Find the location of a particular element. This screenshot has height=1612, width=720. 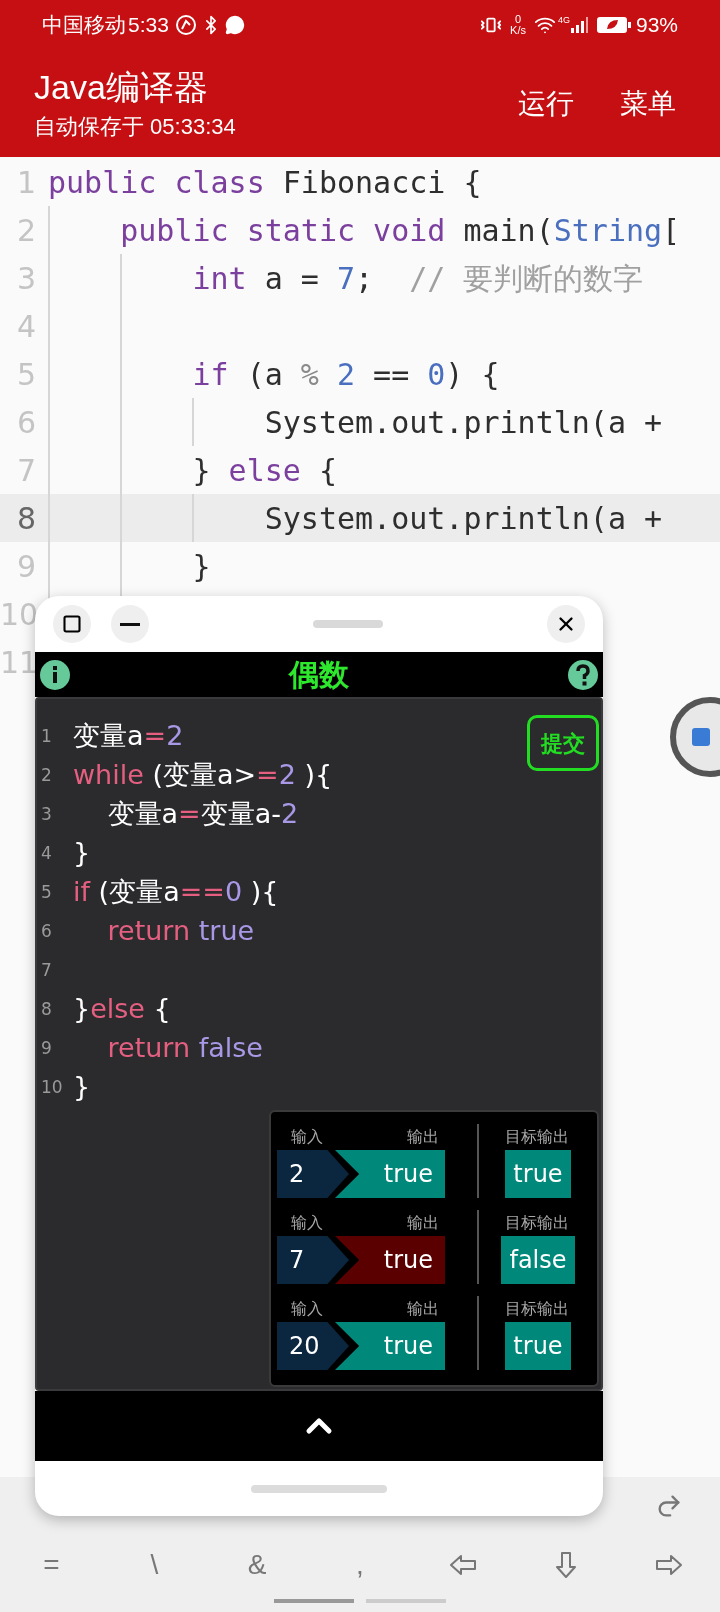

code-token: true is located at coordinates (226, 931).